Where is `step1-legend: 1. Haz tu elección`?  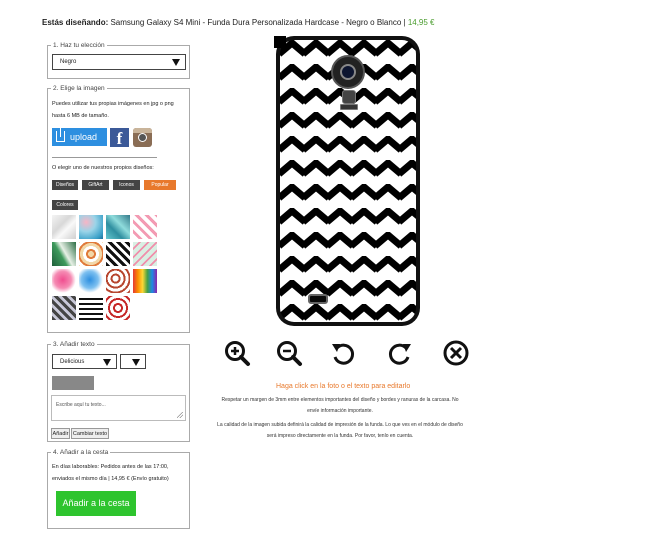
step1-legend: 1. Haz tu elección is located at coordinates (79, 45).